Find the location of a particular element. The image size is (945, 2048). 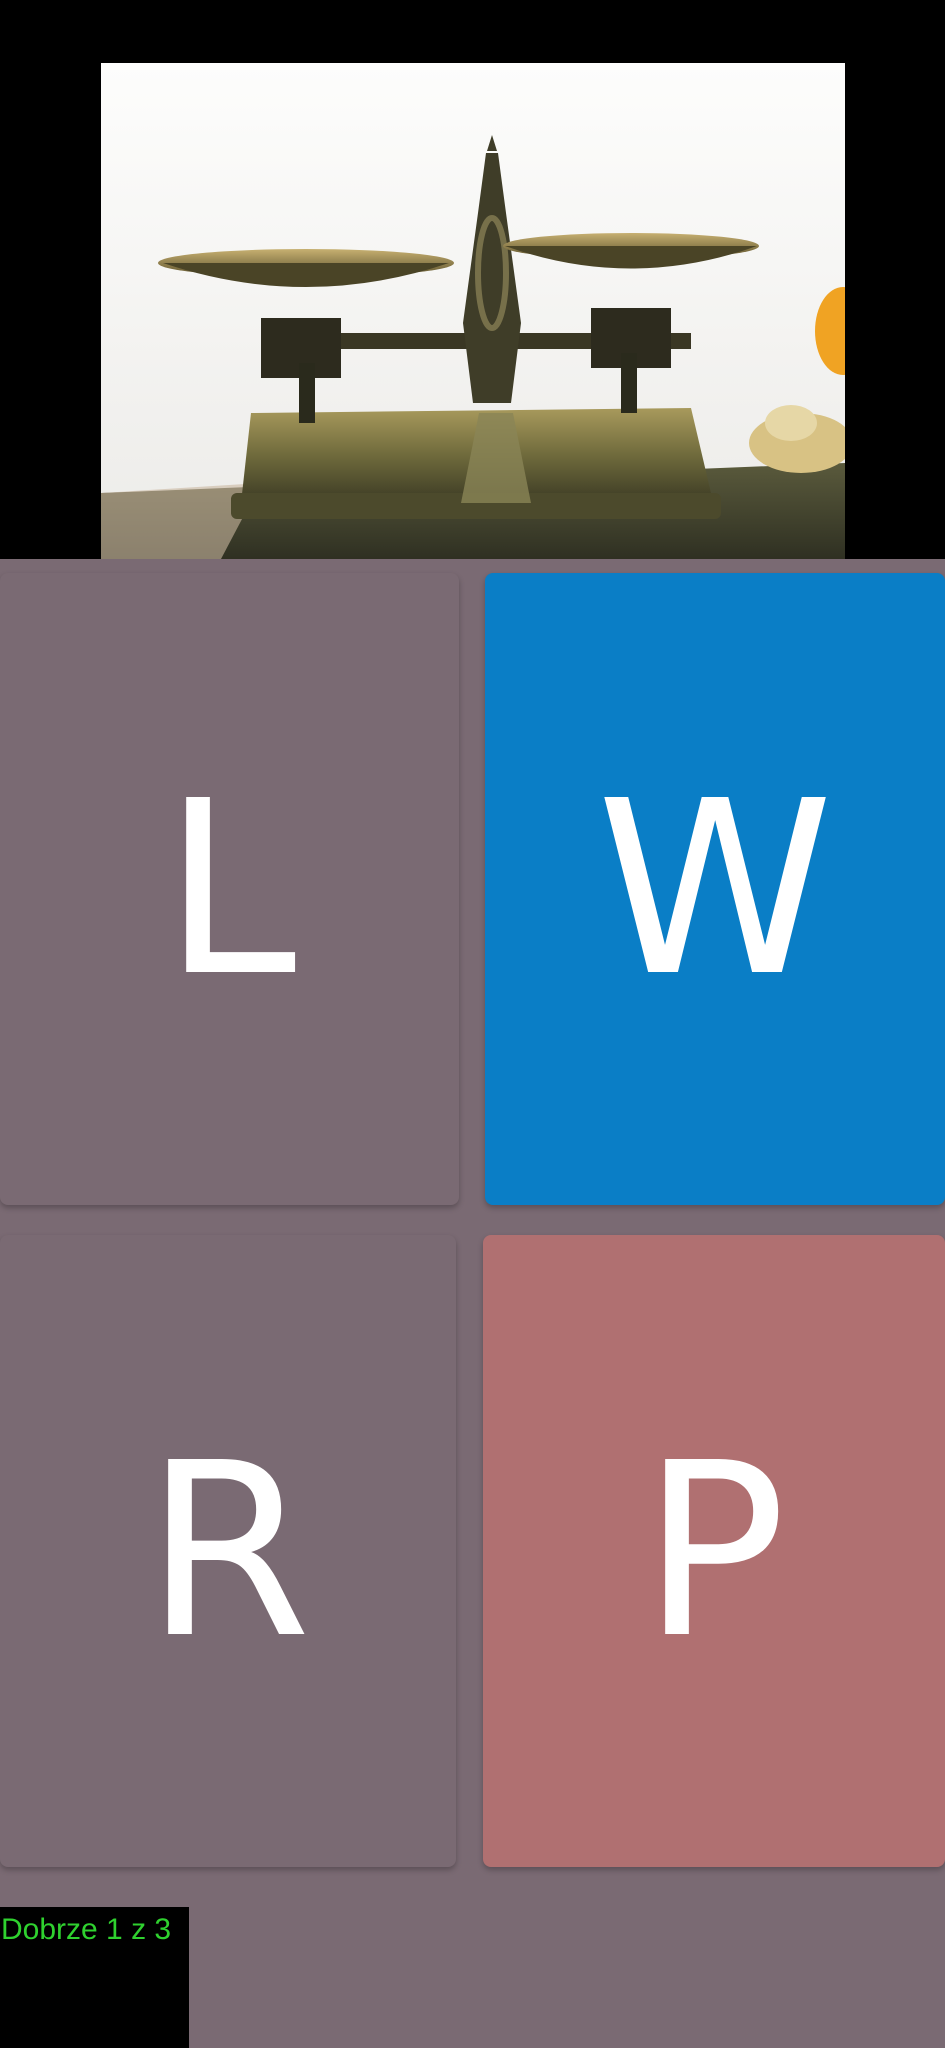

answer-tile-letter: W is located at coordinates (715, 889).